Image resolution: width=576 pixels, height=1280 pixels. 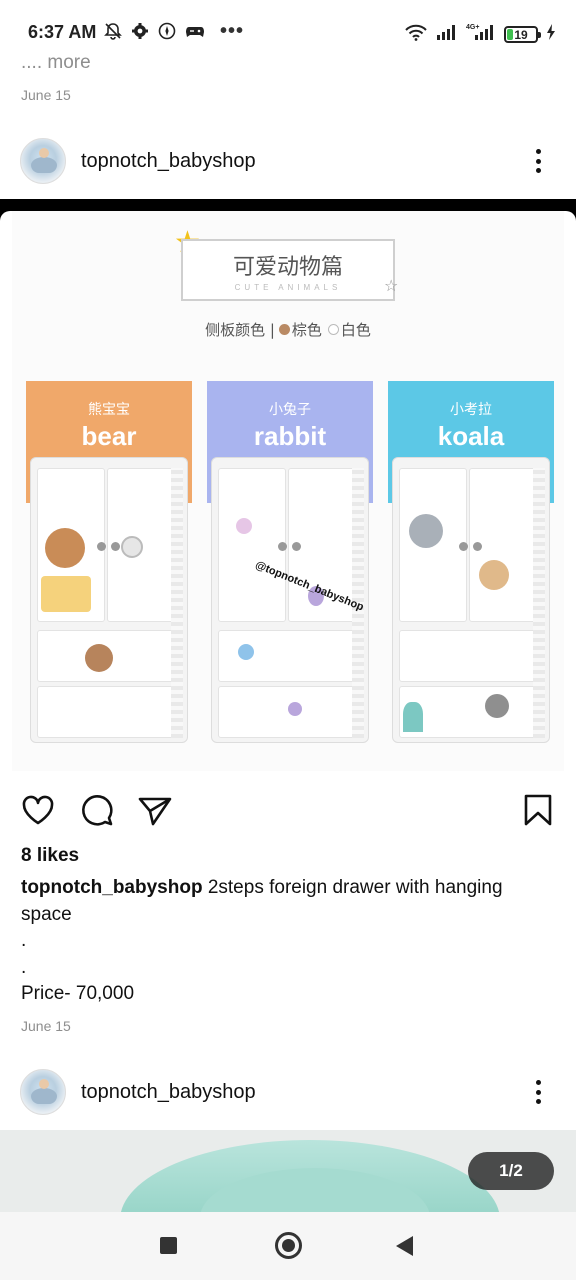 What do you see at coordinates (288, 287) in the screenshot?
I see `image-title-en: CUTE ANIMALS` at bounding box center [288, 287].